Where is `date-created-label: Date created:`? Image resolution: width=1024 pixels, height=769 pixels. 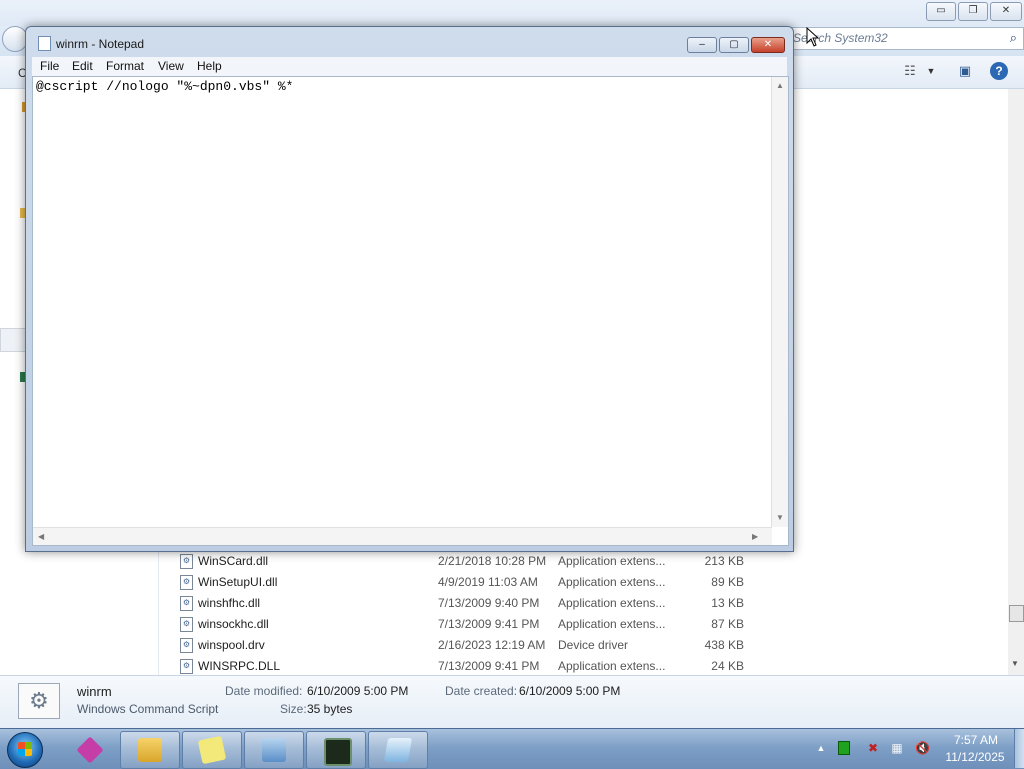 date-created-label: Date created: is located at coordinates (481, 691).